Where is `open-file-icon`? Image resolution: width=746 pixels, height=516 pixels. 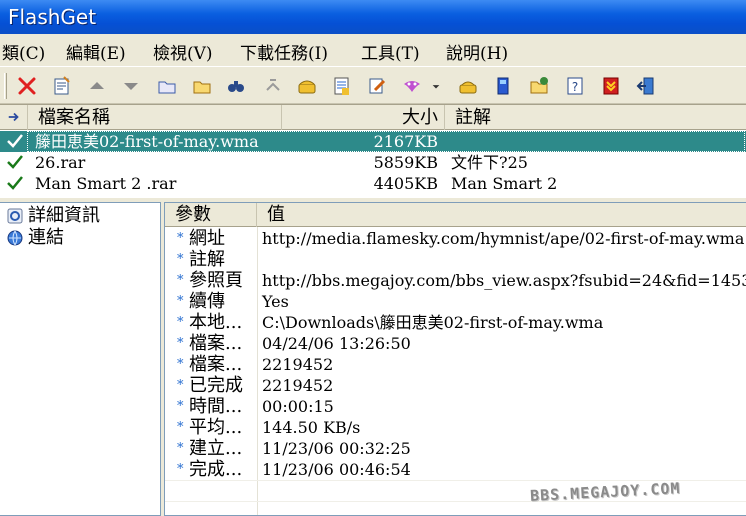
open-file-icon is located at coordinates (202, 86).